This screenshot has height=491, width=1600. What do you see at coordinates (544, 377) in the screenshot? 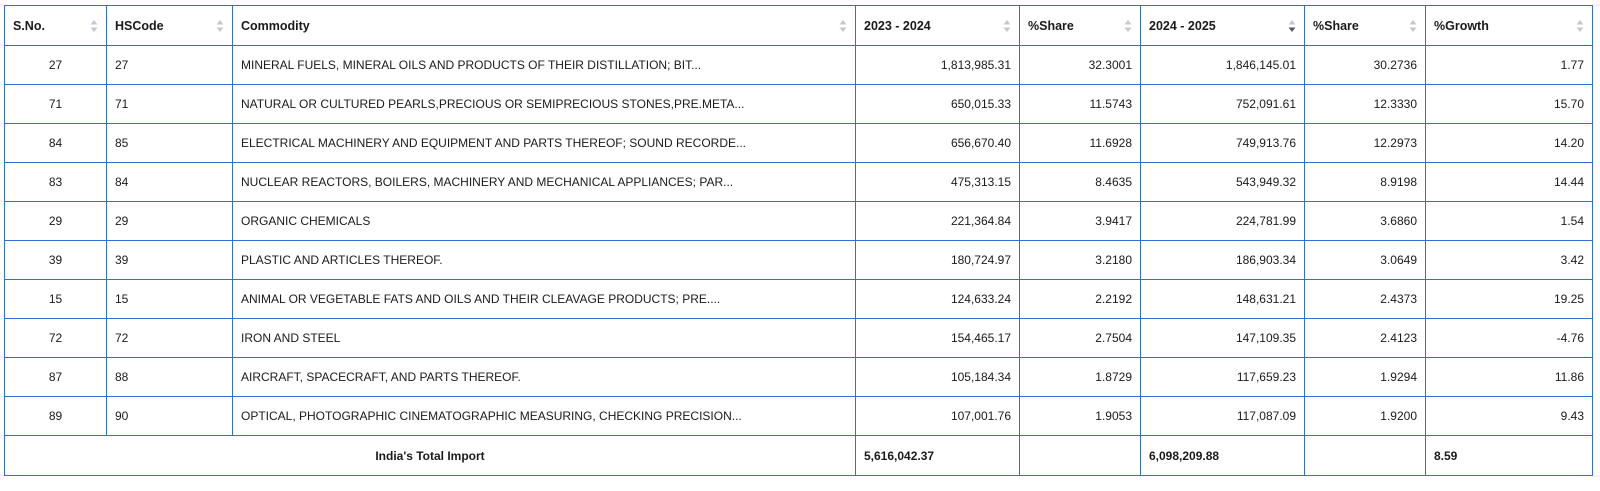
I see `commodity-cell: AIRCRAFT, SPACECRAFT, AND PARTS THEREOF.` at bounding box center [544, 377].